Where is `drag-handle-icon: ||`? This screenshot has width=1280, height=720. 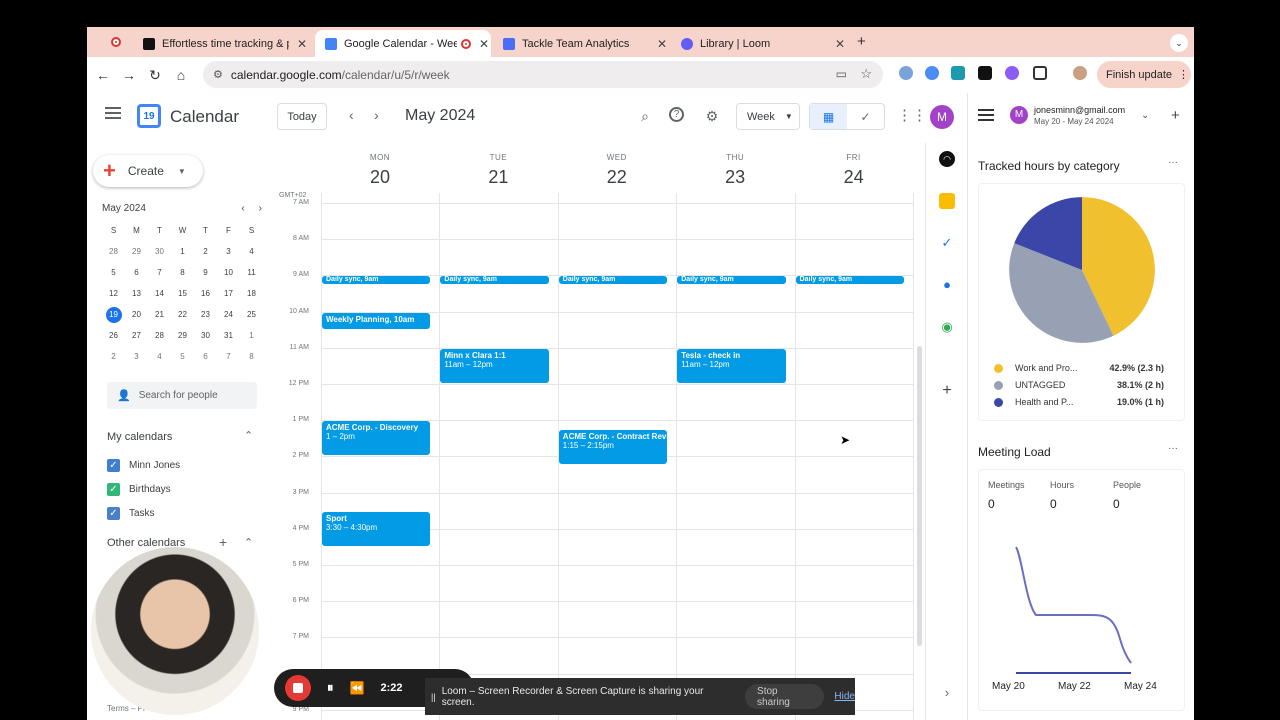
drag-handle-icon: || is located at coordinates (433, 697).